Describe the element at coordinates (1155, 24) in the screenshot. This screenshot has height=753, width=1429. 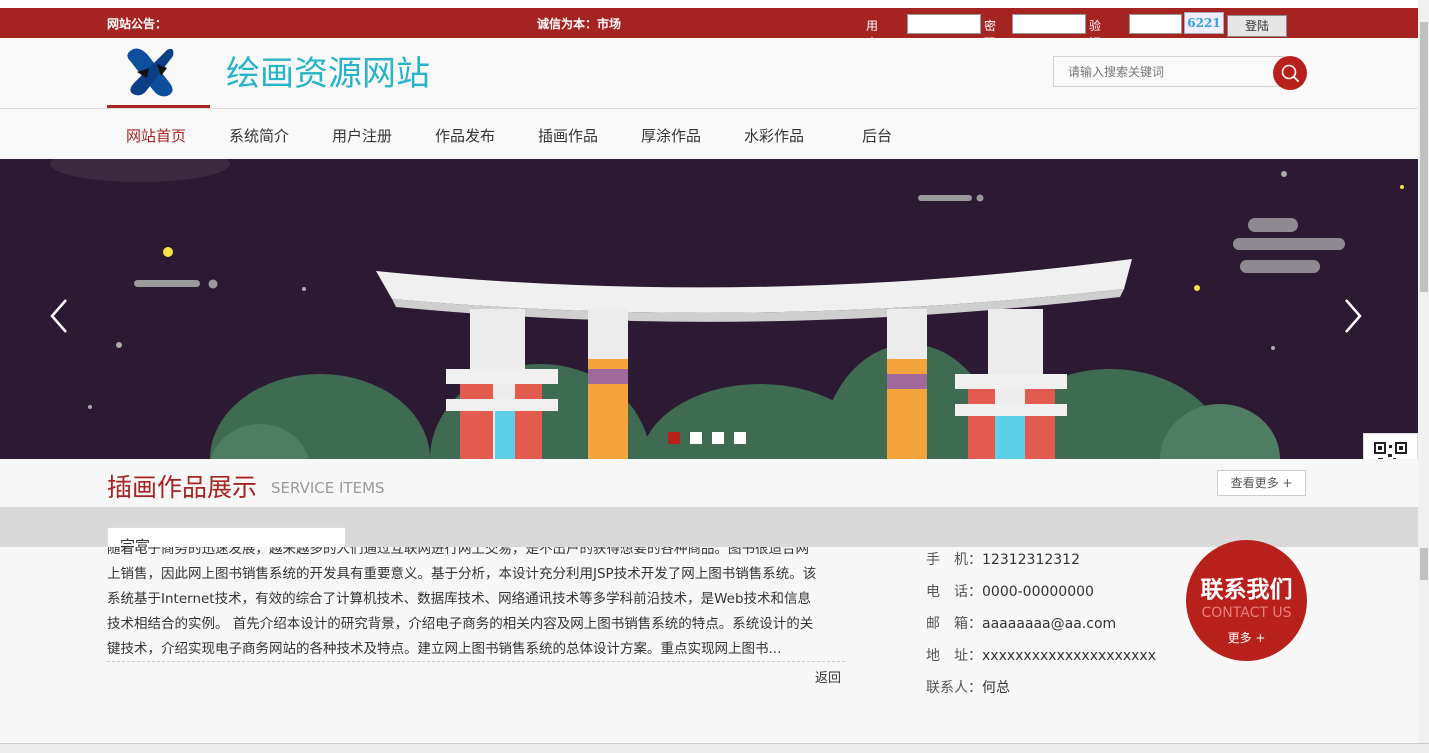
I see `captcha-input` at that location.